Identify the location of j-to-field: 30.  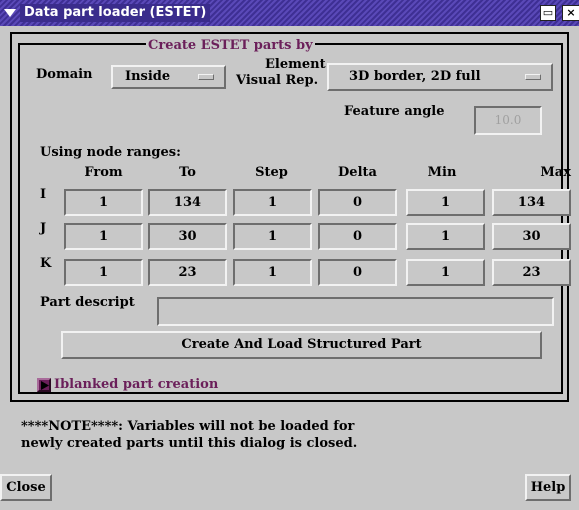
(187, 236).